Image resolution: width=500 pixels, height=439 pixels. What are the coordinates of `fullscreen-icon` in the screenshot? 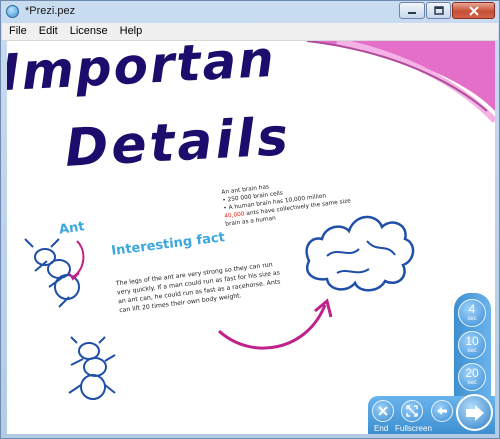 It's located at (412, 411).